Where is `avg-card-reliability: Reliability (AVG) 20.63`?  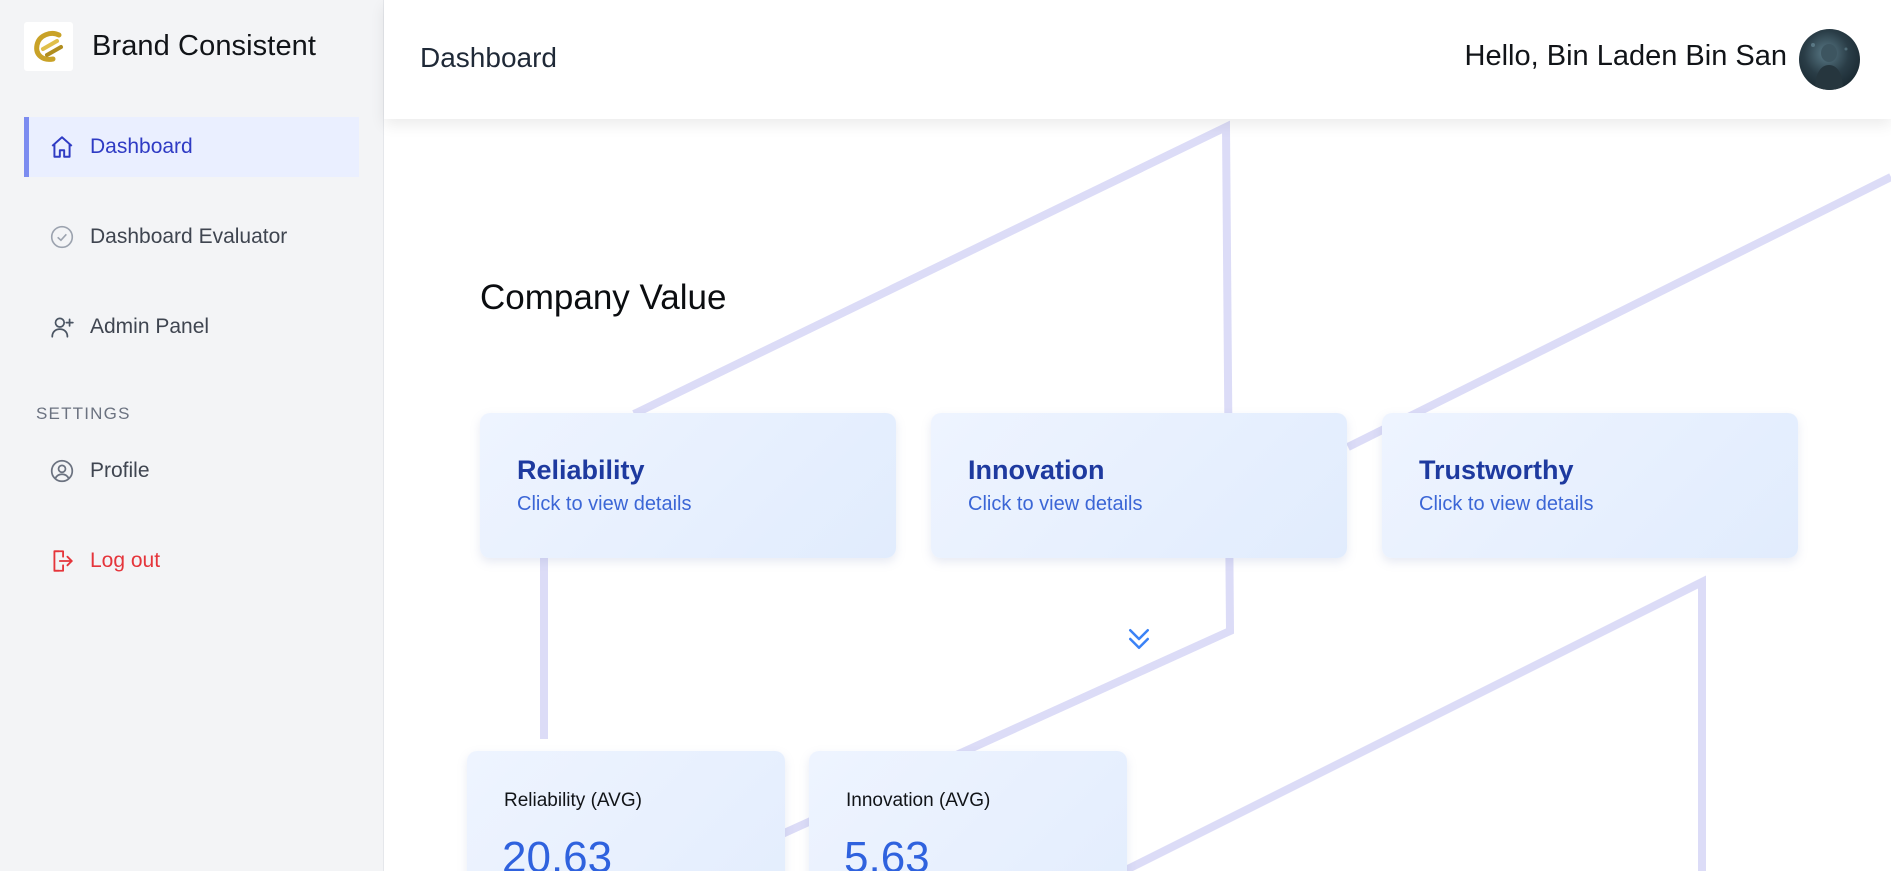
avg-card-reliability: Reliability (AVG) 20.63 is located at coordinates (626, 811).